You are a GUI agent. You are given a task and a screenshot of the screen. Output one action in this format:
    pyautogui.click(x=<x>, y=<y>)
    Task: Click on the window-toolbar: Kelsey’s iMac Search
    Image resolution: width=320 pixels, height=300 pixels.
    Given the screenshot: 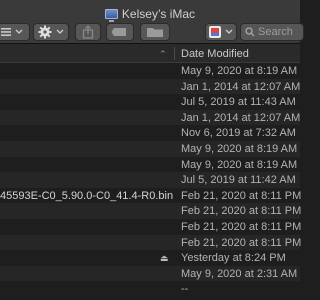 What is the action you would take?
    pyautogui.click(x=152, y=22)
    